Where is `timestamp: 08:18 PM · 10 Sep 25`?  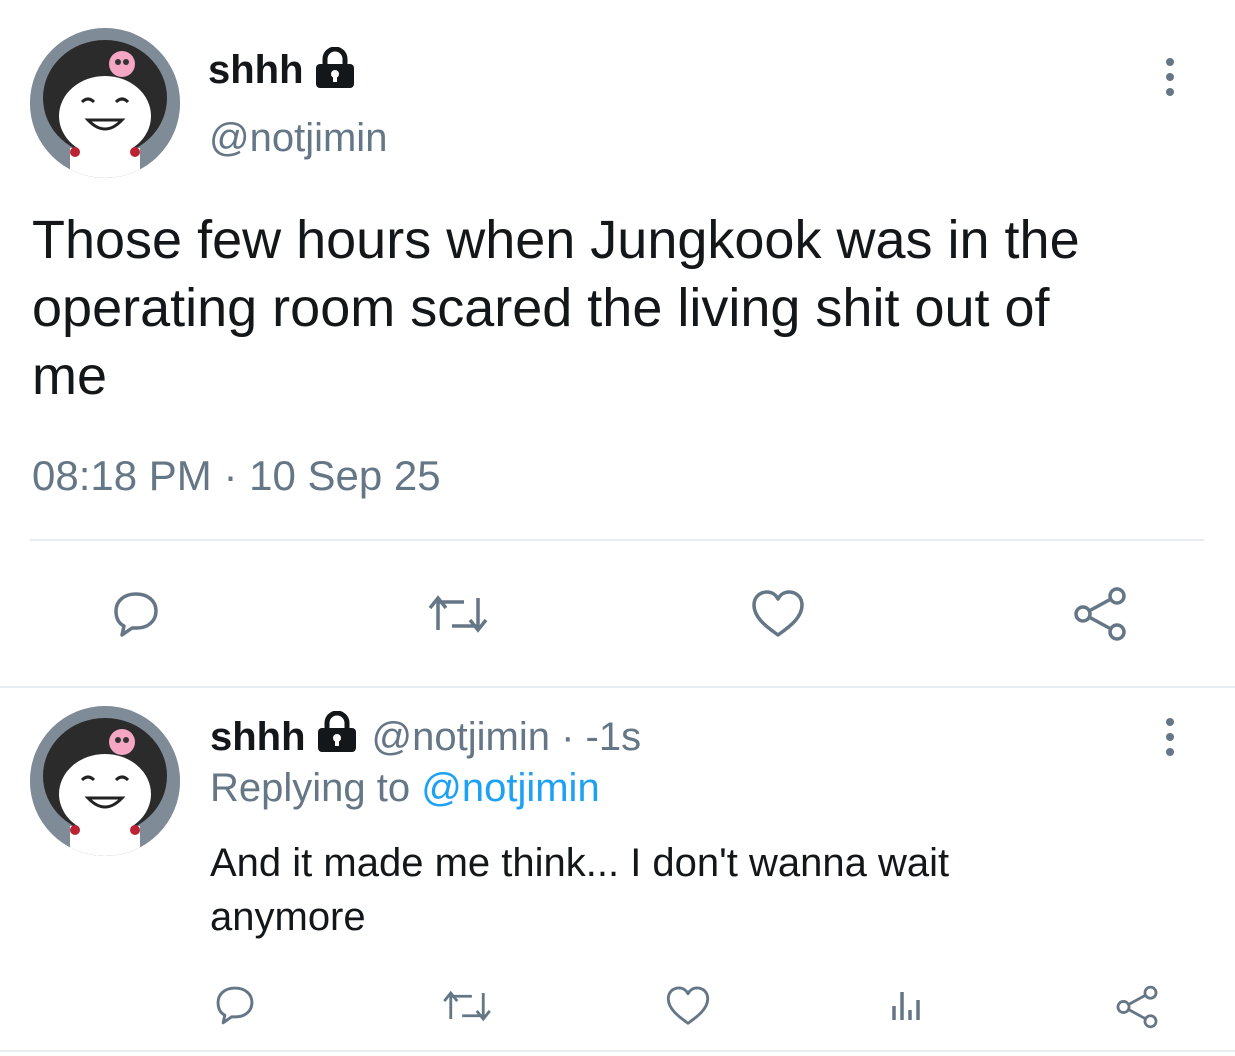
timestamp: 08:18 PM · 10 Sep 25 is located at coordinates (236, 476).